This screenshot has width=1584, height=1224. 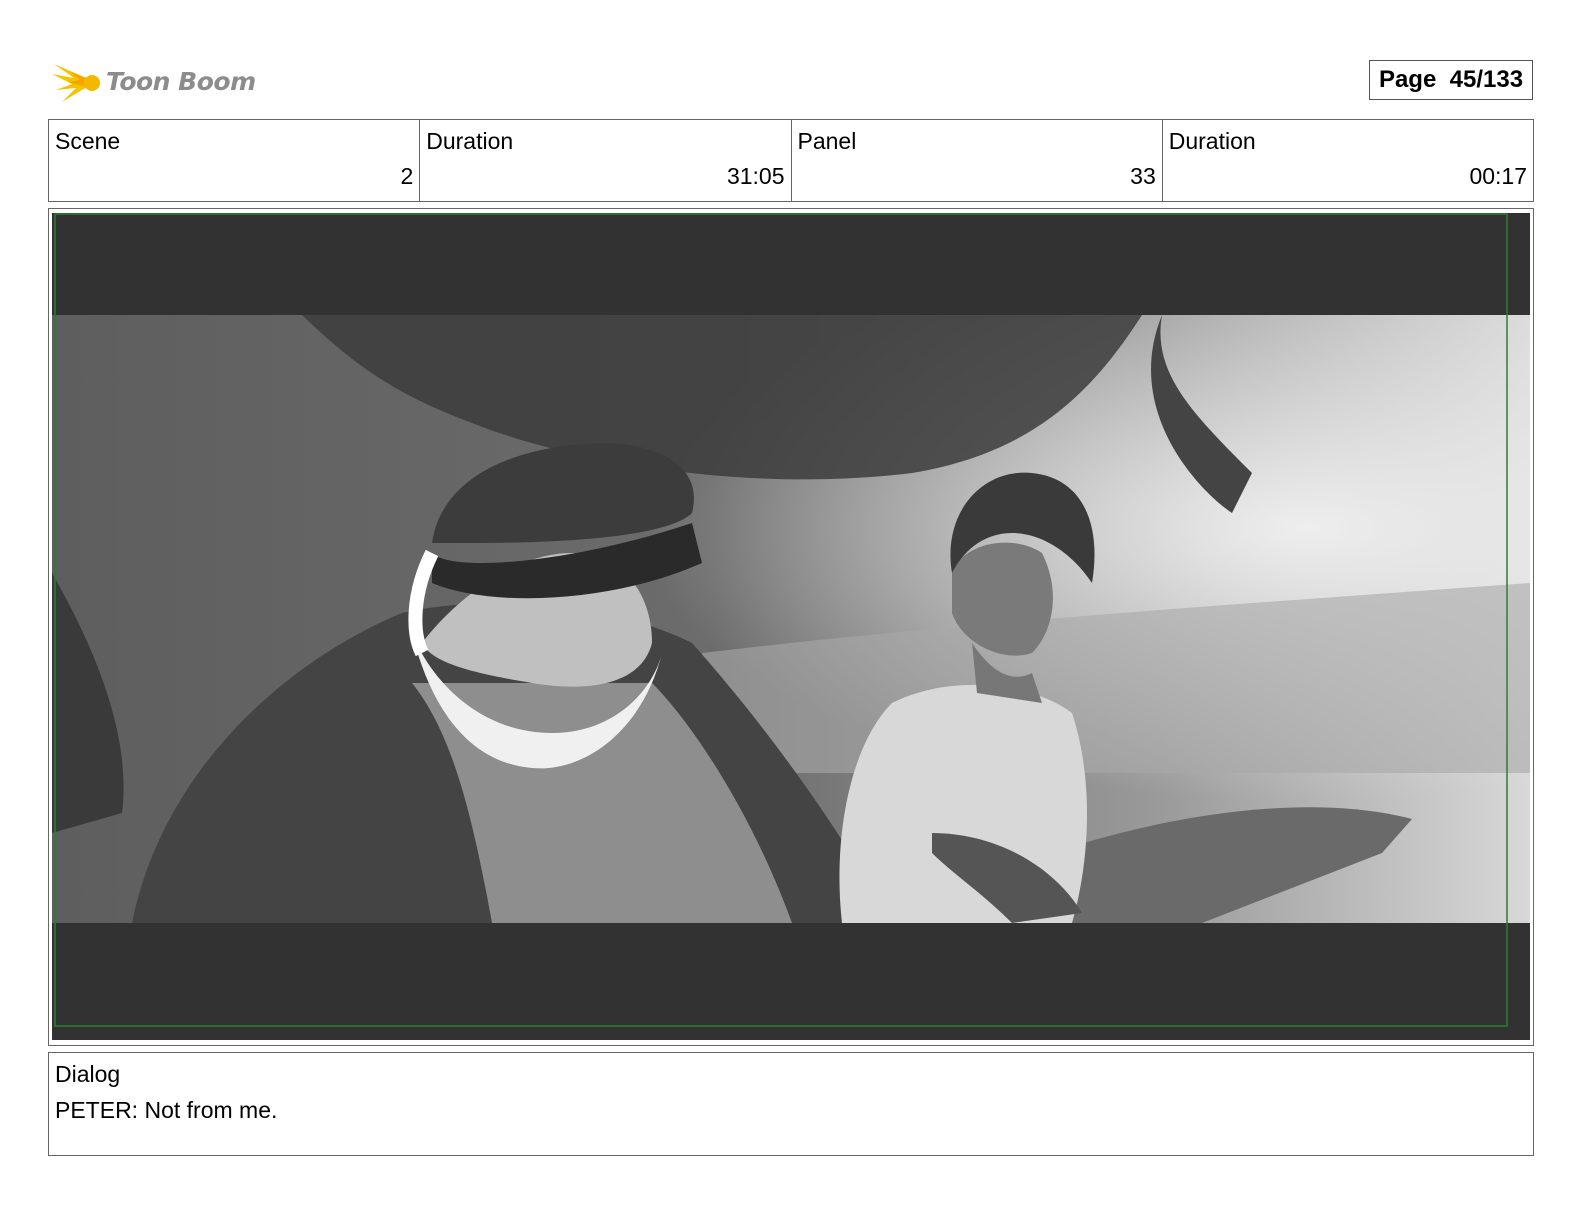 I want to click on dialog-label: Dialog, so click(x=88, y=1074).